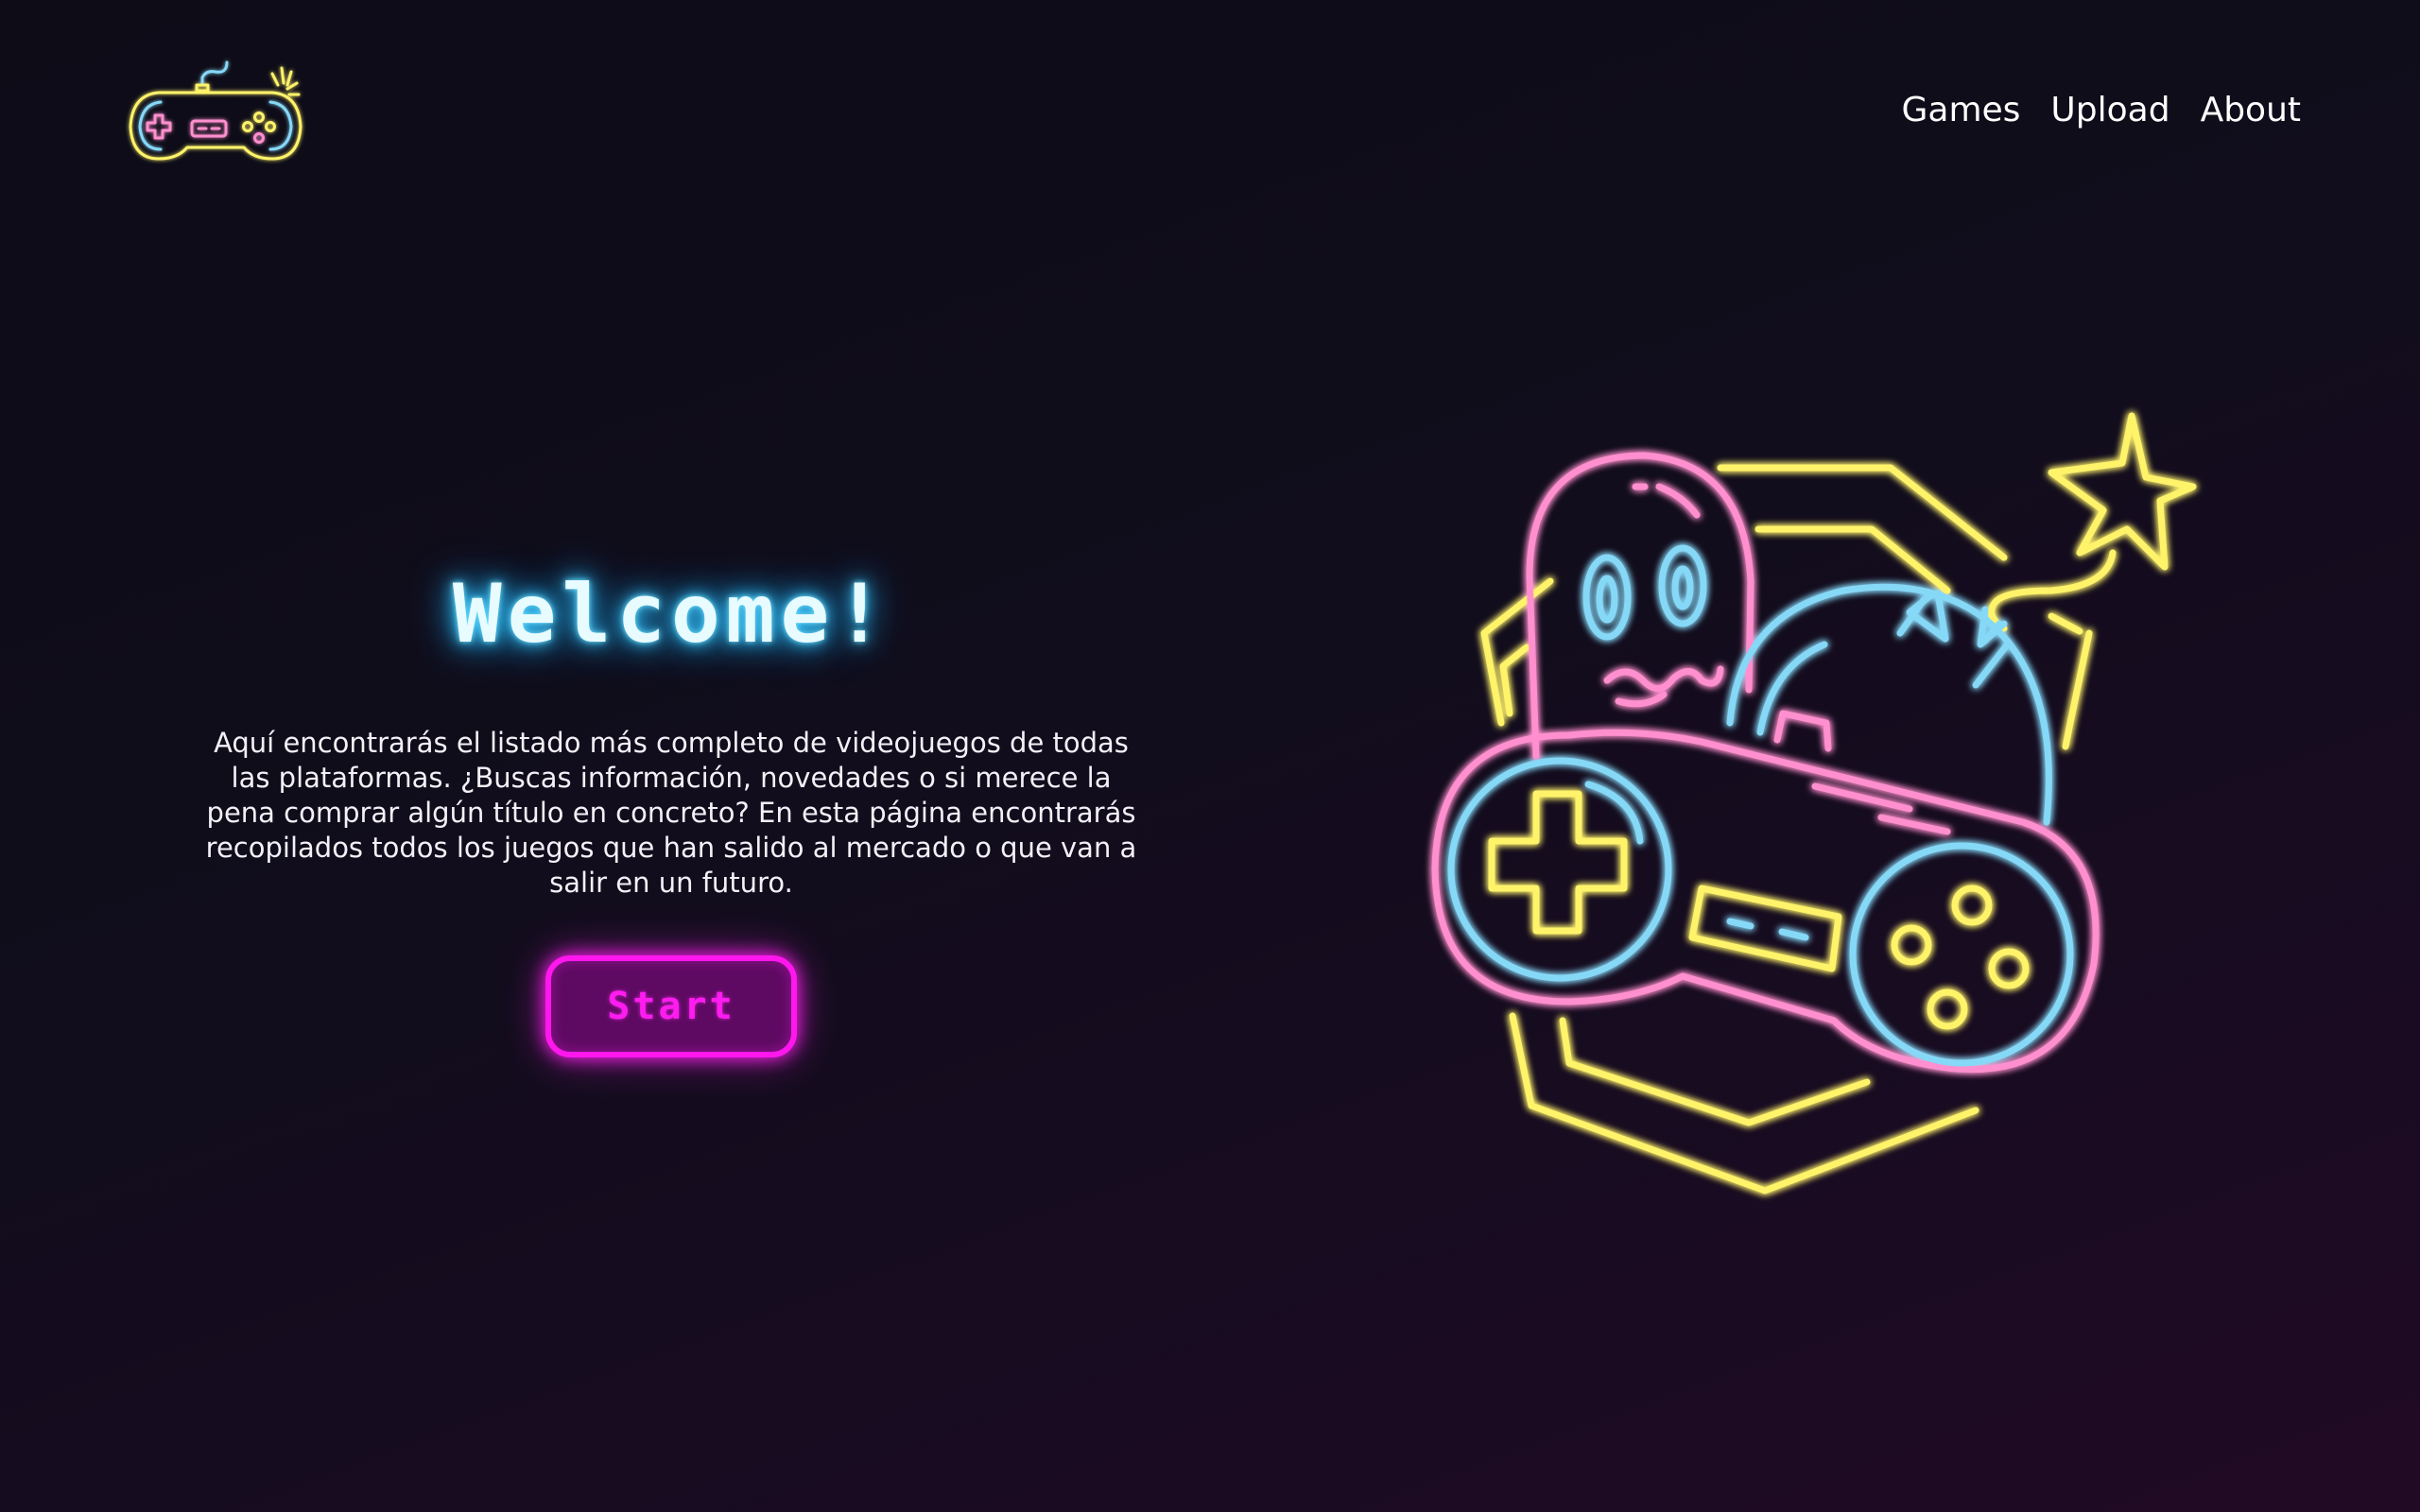 This screenshot has width=2420, height=1512. What do you see at coordinates (1862, 512) in the screenshot?
I see `frame-top-line` at bounding box center [1862, 512].